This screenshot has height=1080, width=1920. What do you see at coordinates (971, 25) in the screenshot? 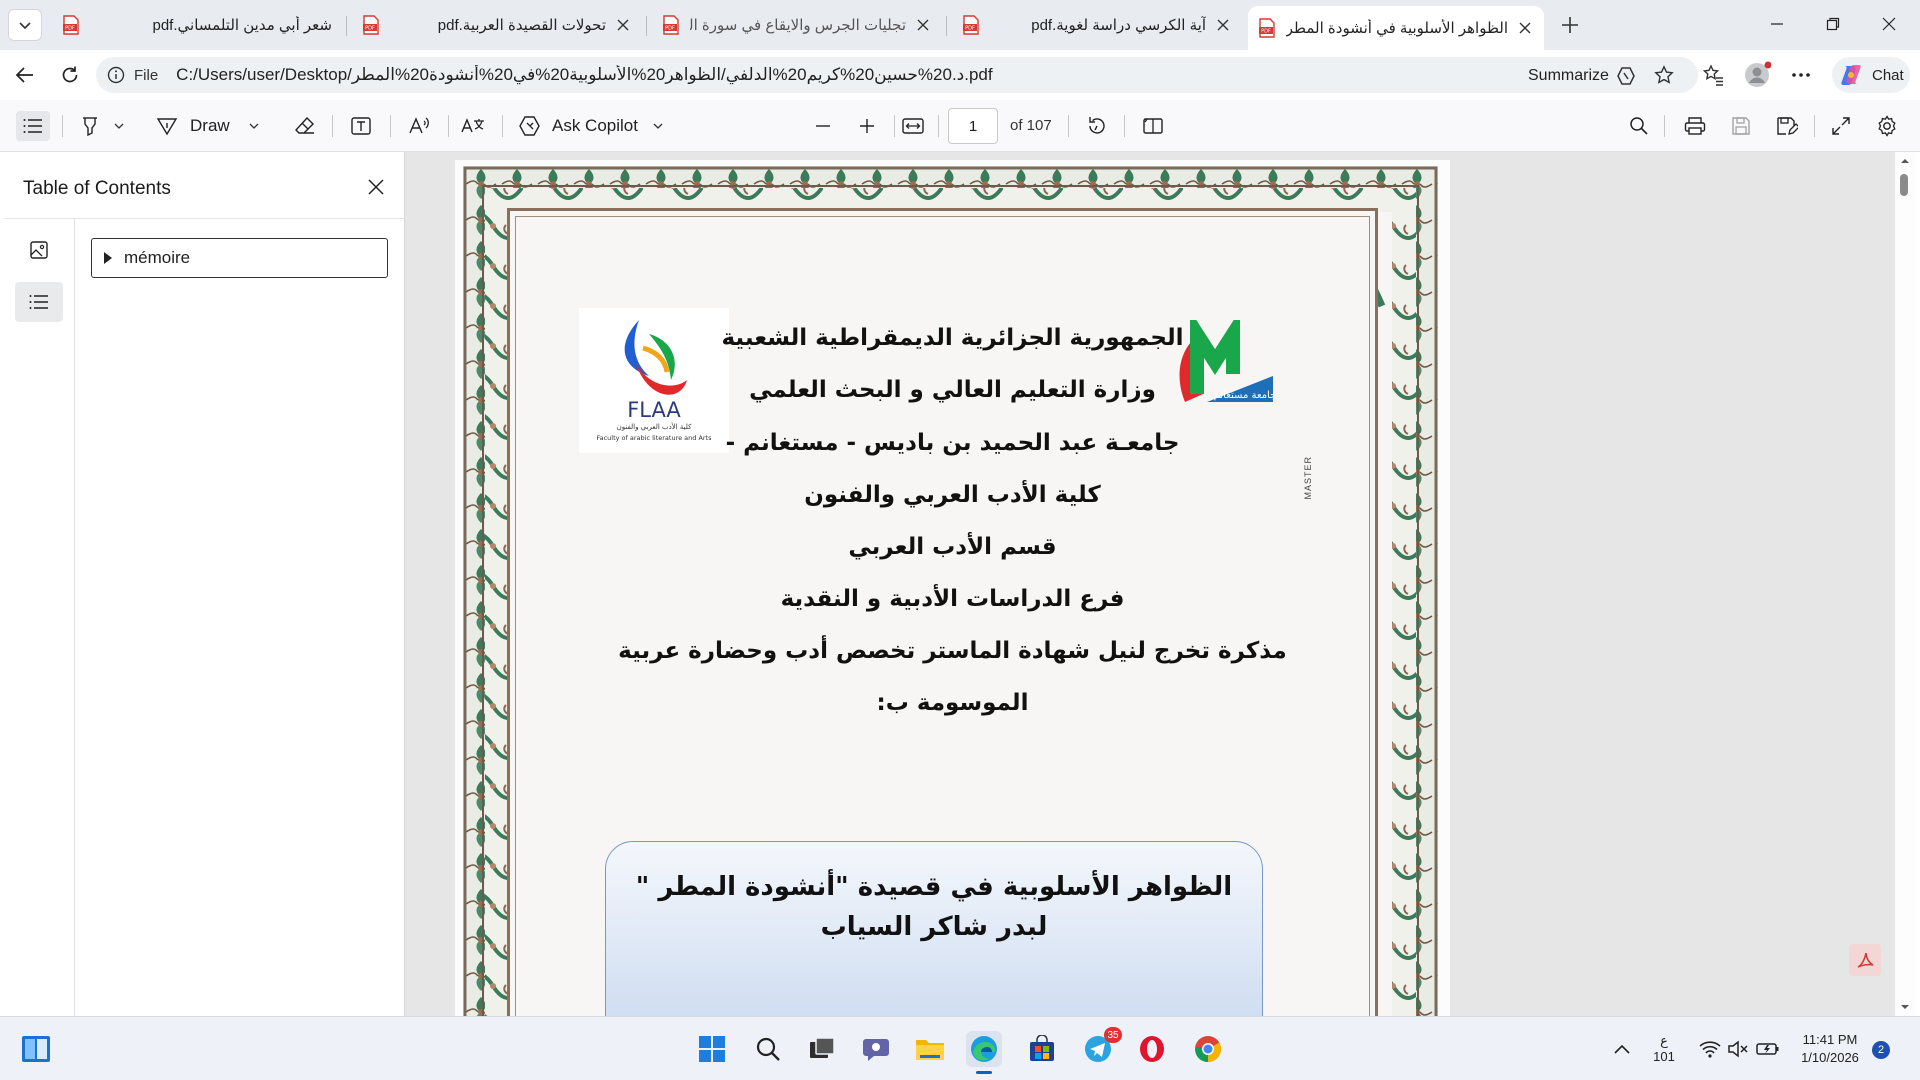
I see `pdf-file-icon: PDF` at bounding box center [971, 25].